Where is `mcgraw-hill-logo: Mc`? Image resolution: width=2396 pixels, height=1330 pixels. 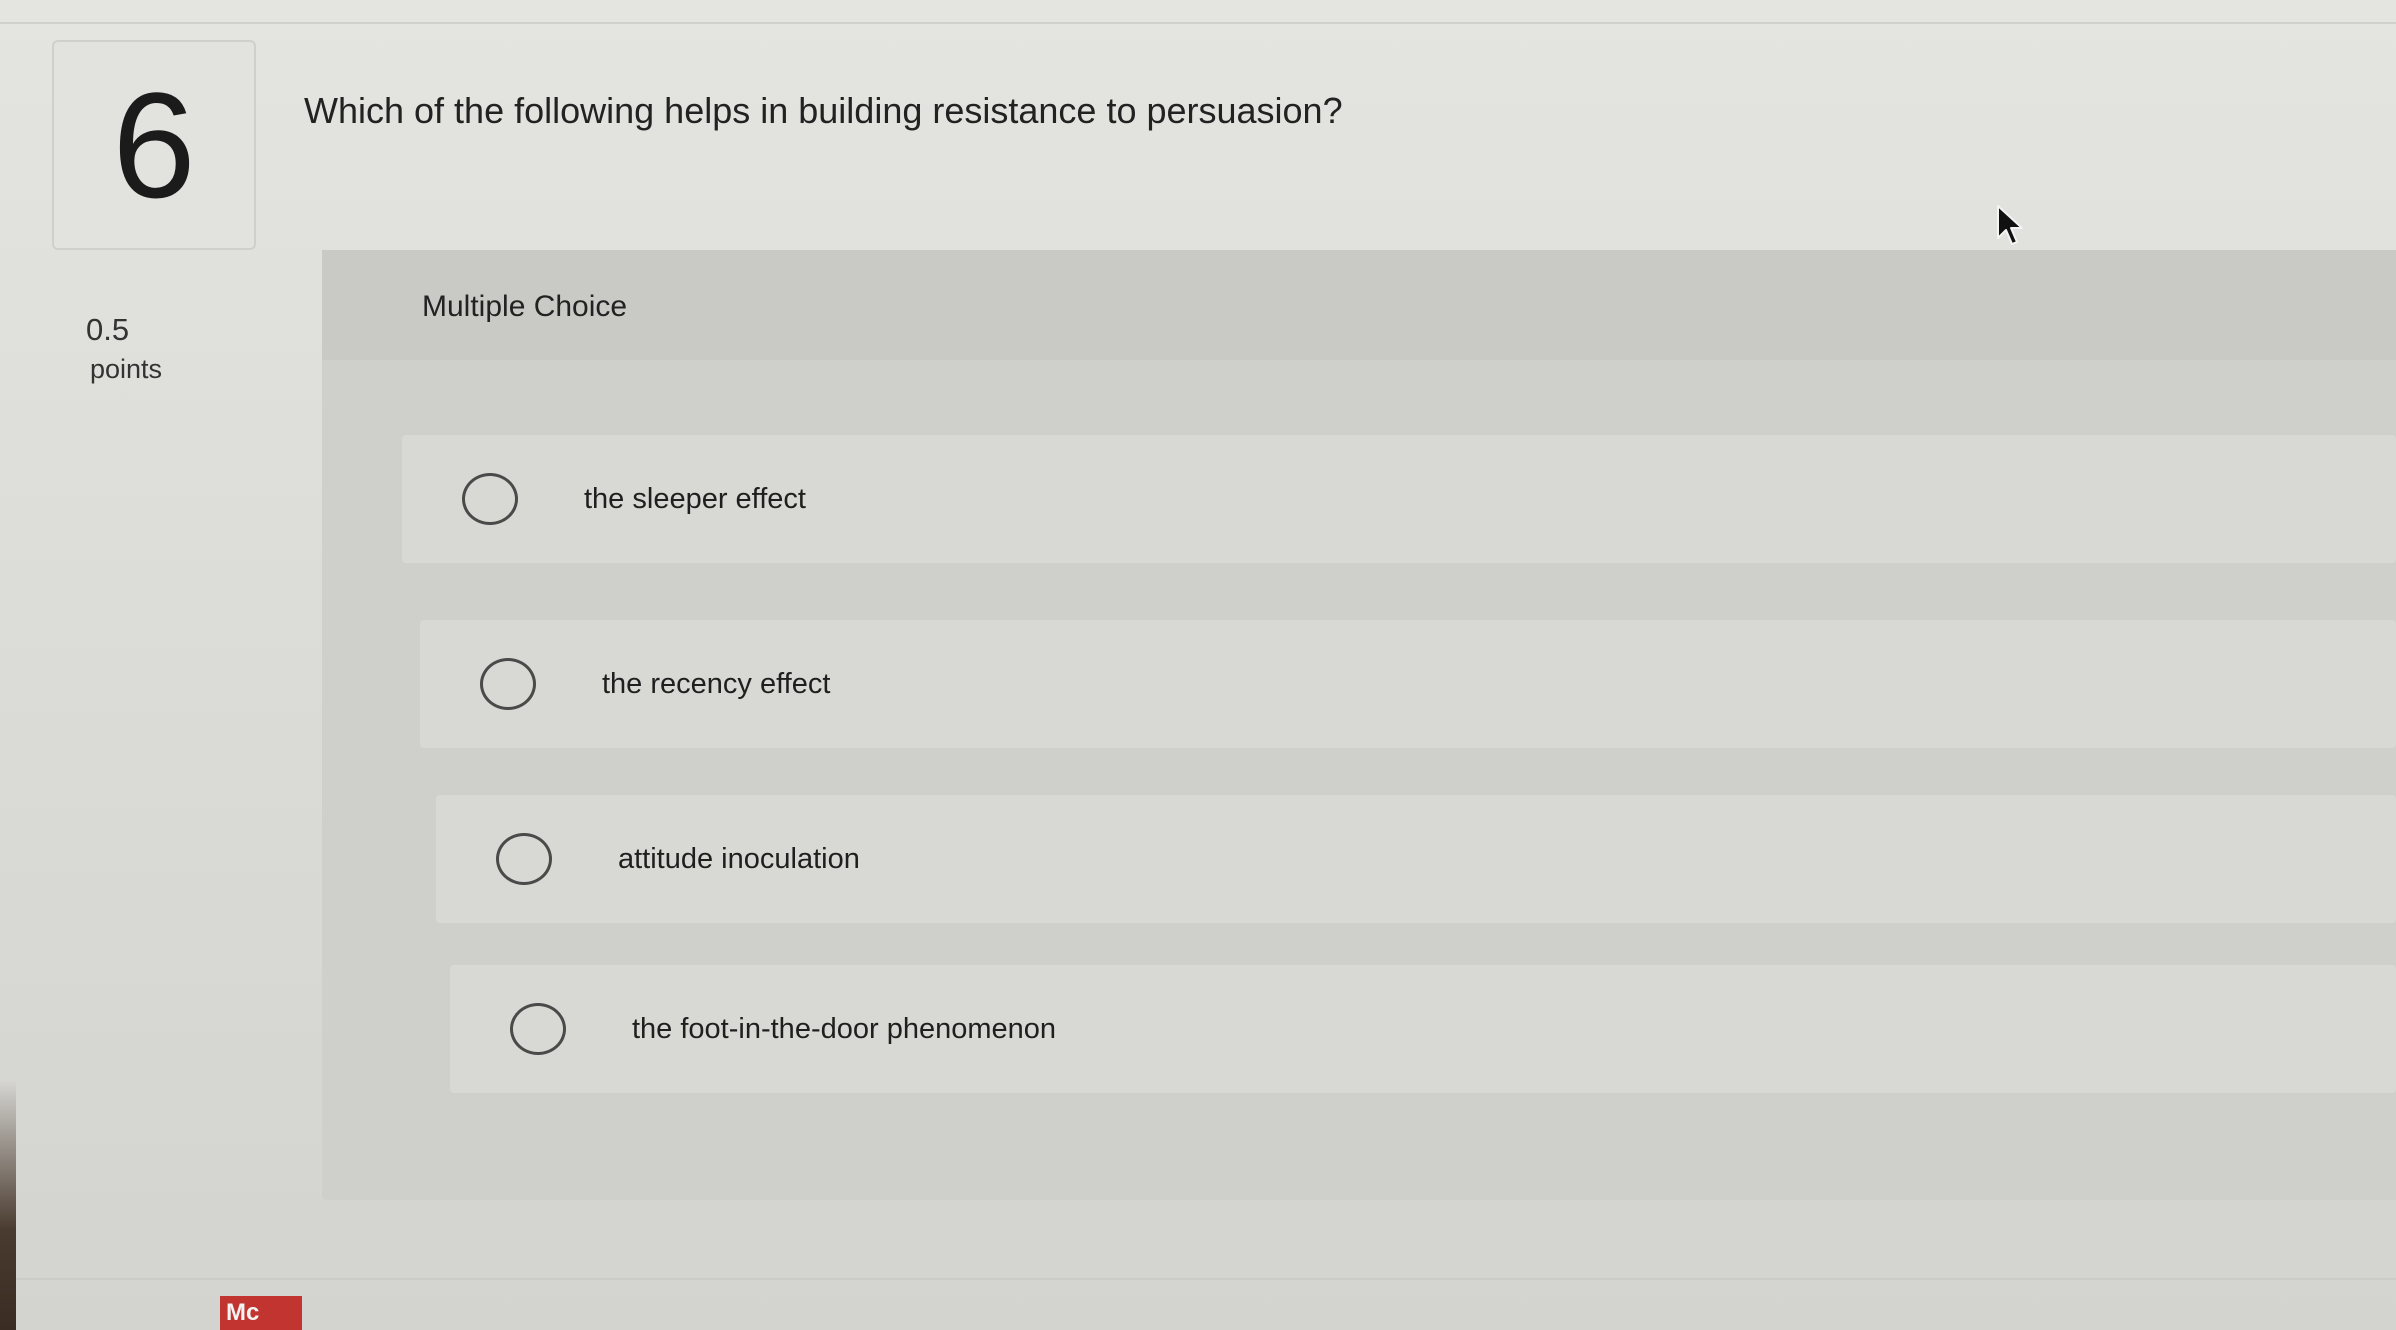 mcgraw-hill-logo: Mc is located at coordinates (261, 1313).